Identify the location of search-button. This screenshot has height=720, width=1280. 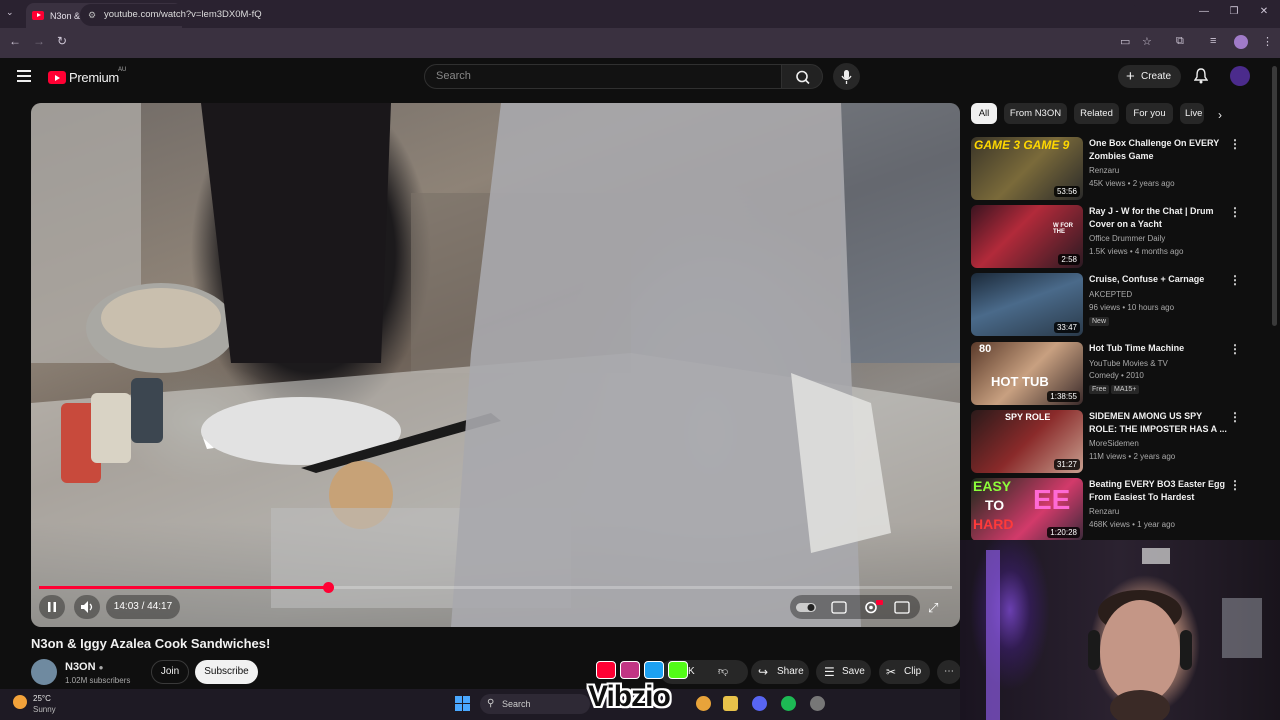
(802, 76).